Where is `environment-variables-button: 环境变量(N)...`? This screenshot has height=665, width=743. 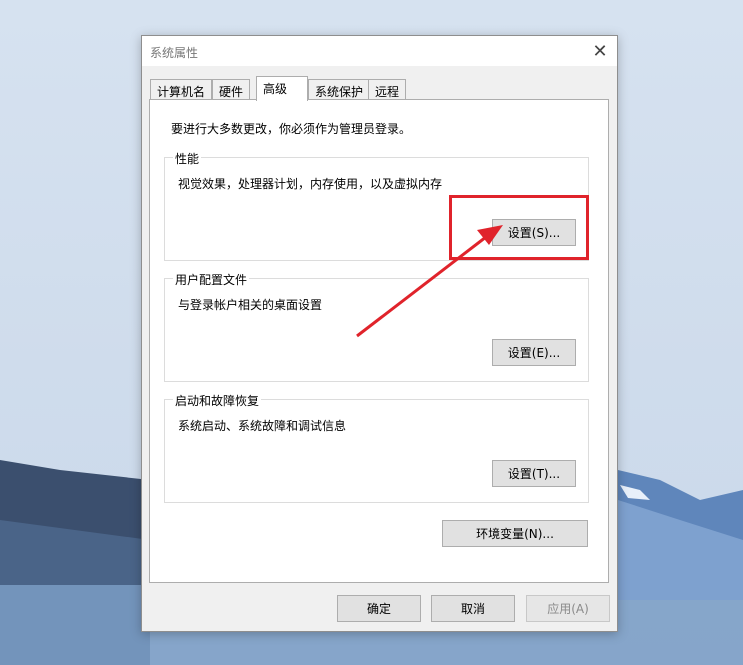
environment-variables-button: 环境变量(N)... is located at coordinates (515, 533).